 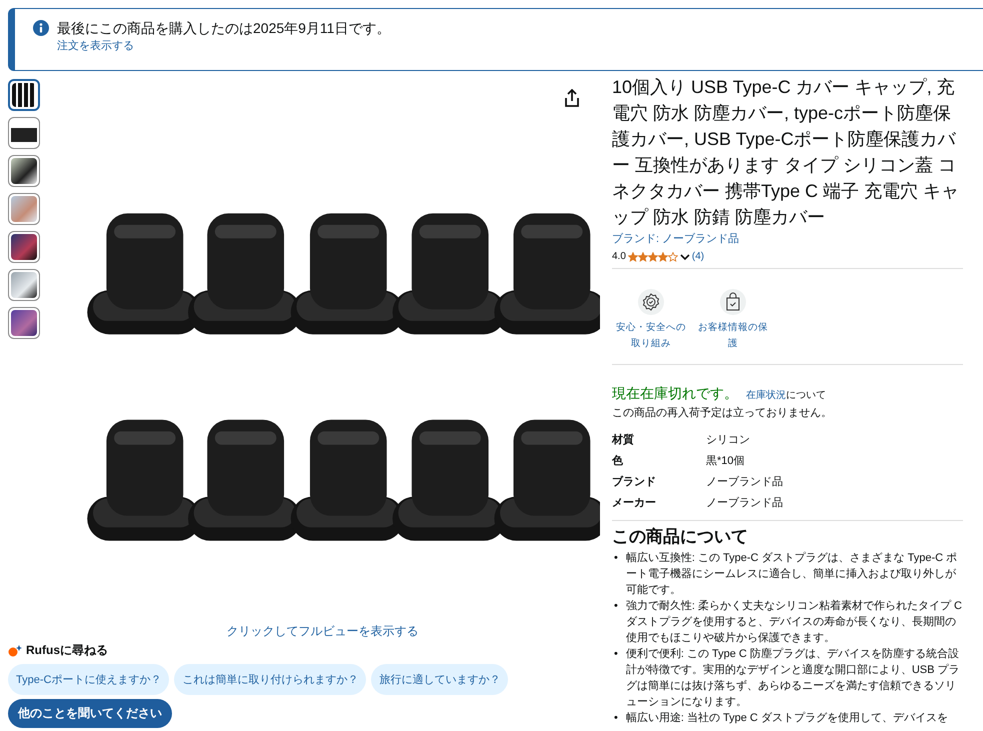 What do you see at coordinates (41, 28) in the screenshot?
I see `info-icon` at bounding box center [41, 28].